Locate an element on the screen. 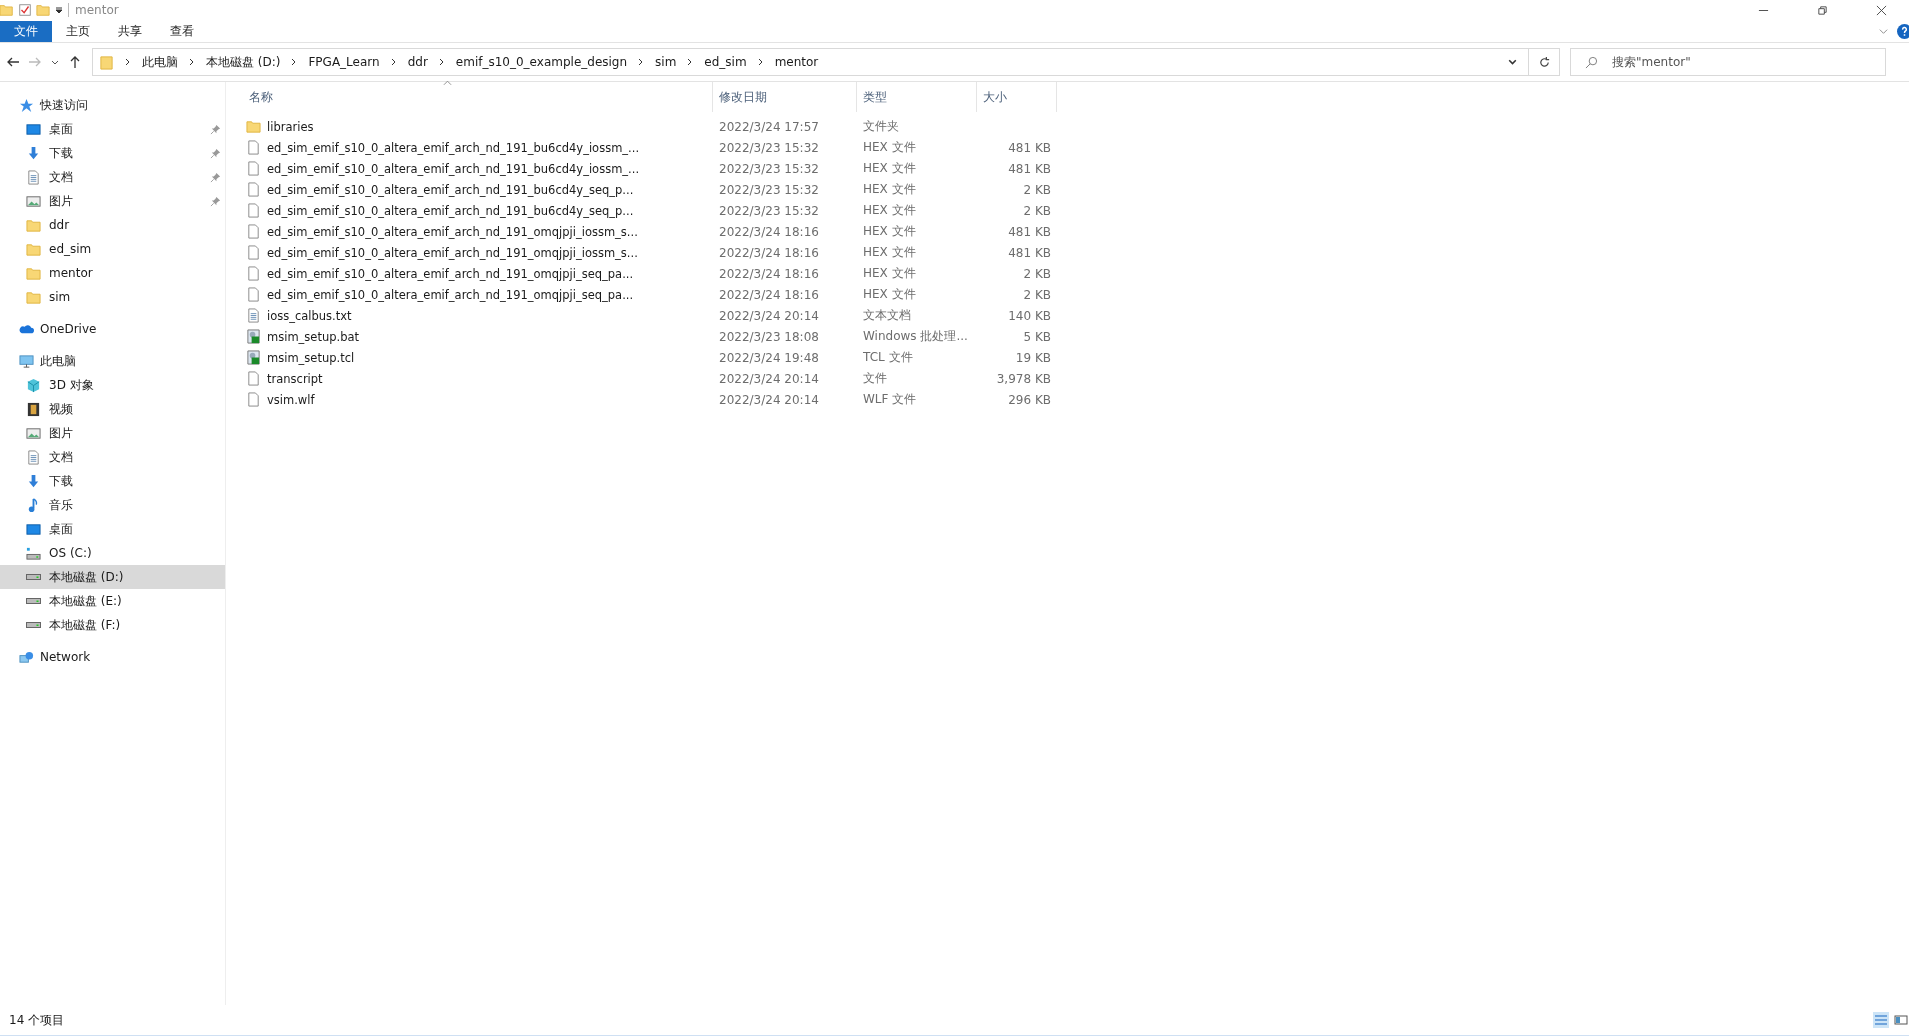  breadcrumb-item: 此电脑 is located at coordinates (160, 62).